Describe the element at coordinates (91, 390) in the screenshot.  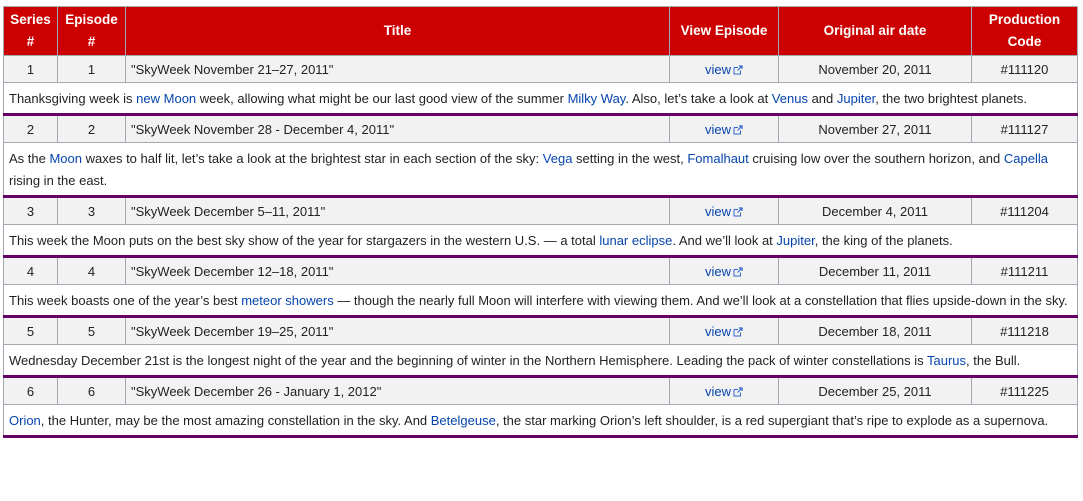
I see `episode-number: 6` at that location.